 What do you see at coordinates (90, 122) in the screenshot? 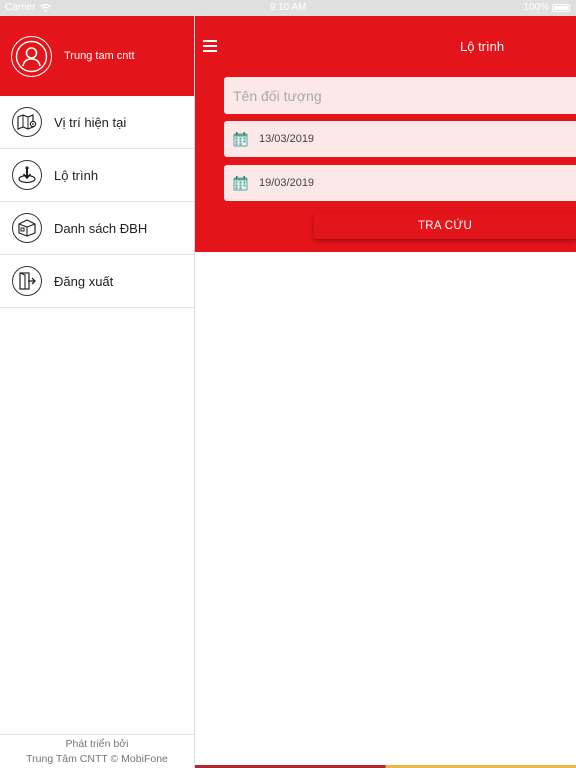
I see `sidebar-item-label: Vị trí hiện tại` at bounding box center [90, 122].